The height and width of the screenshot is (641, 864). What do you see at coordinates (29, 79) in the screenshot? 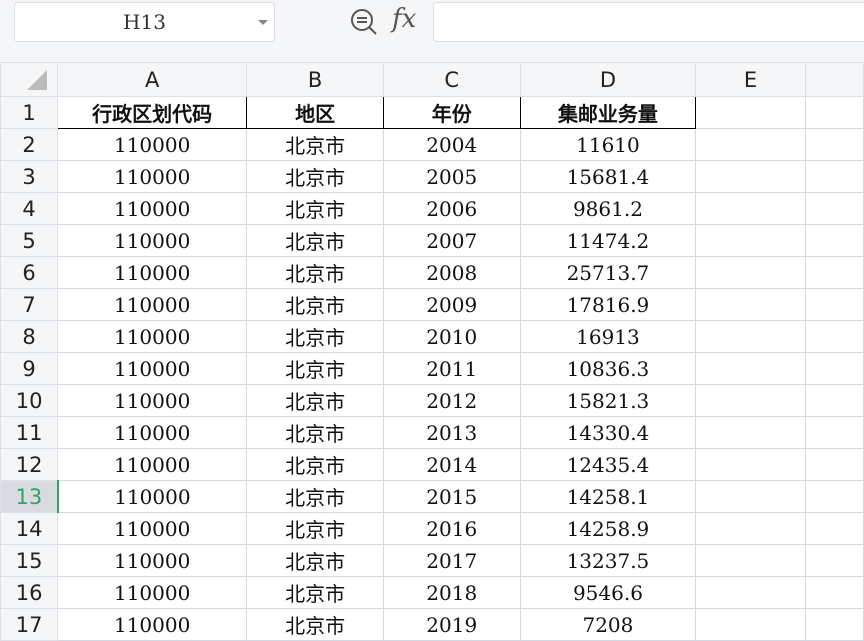
I see `select-all-button` at bounding box center [29, 79].